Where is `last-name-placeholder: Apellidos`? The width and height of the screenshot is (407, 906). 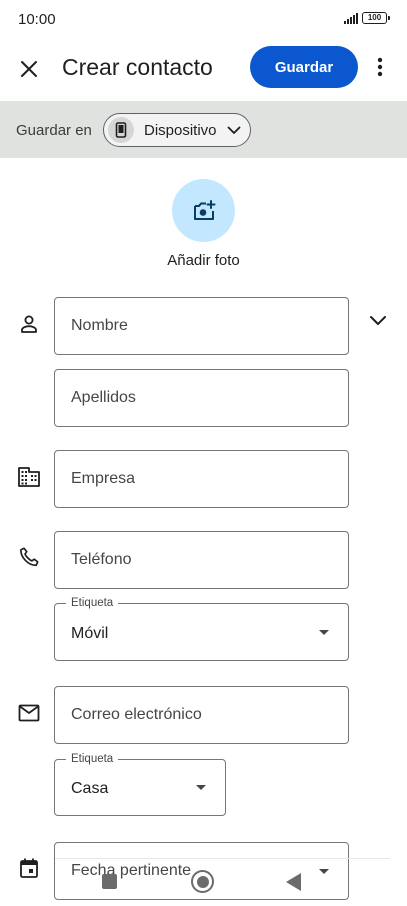
last-name-placeholder: Apellidos is located at coordinates (103, 397).